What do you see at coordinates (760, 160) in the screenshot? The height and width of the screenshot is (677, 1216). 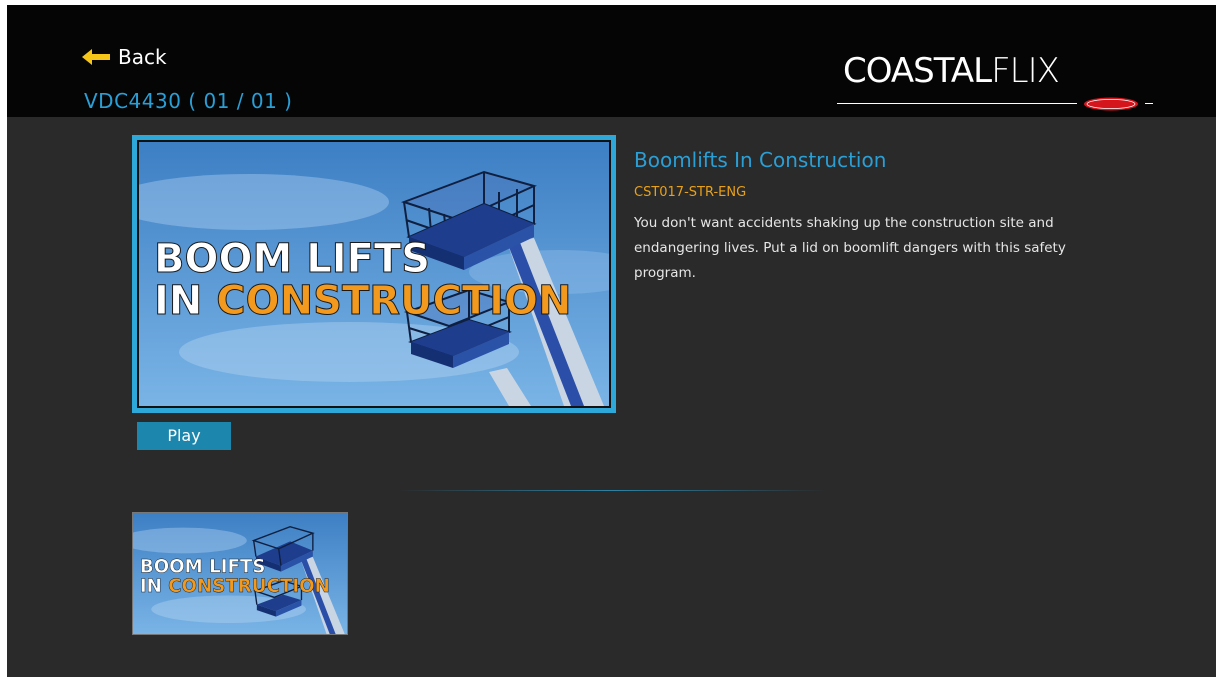 I see `video-title: Boomlifts In Construction` at bounding box center [760, 160].